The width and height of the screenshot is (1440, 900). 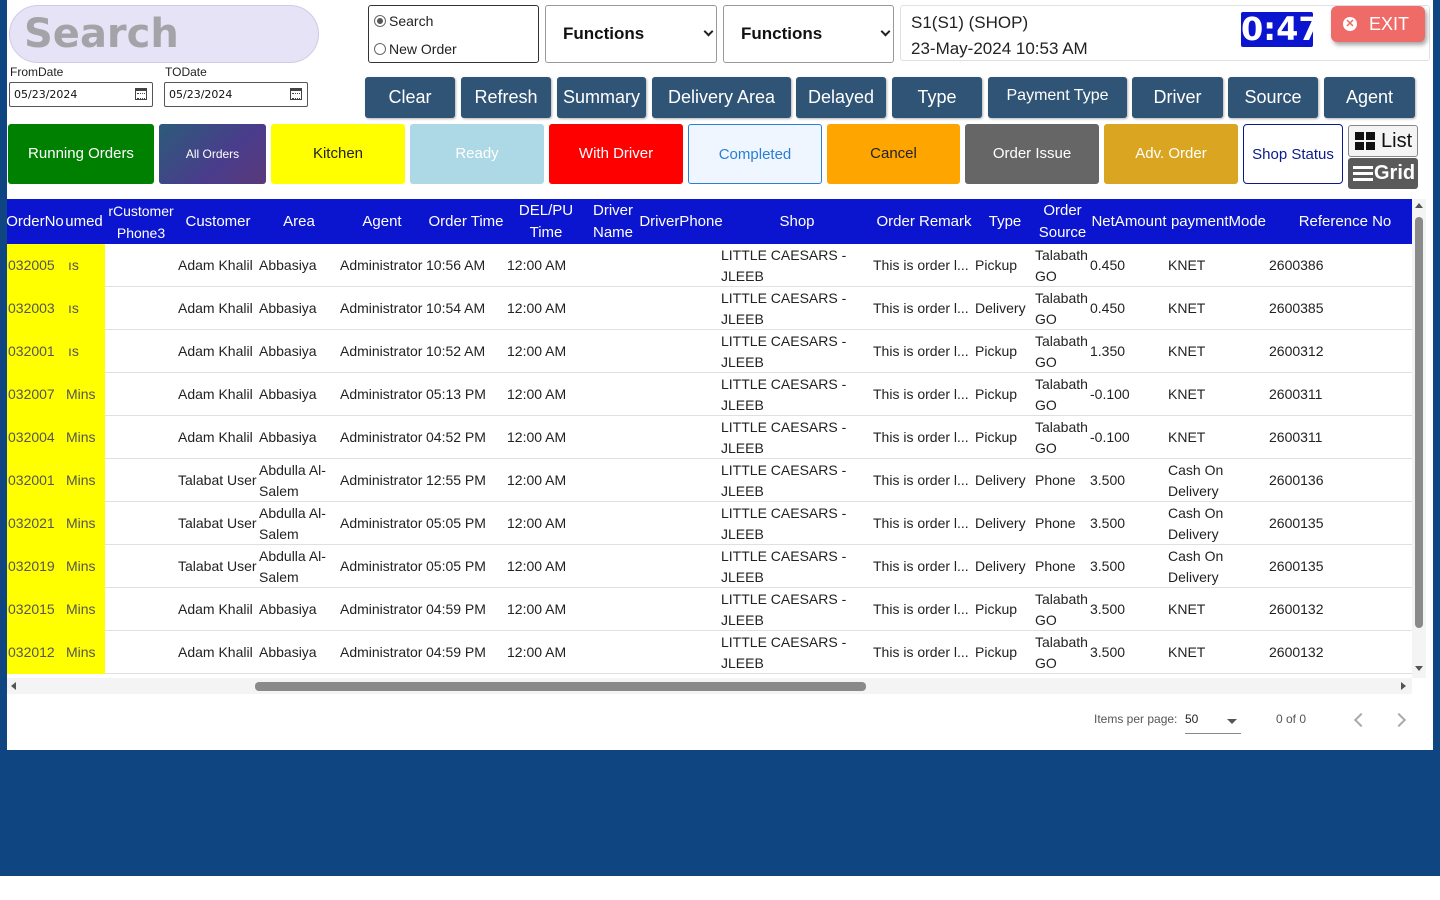 I want to click on col-order-no-cell: 032012, so click(x=35, y=652).